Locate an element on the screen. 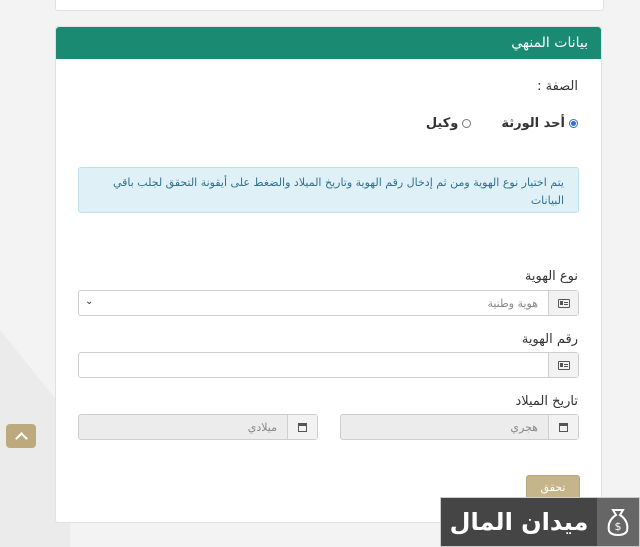  id-type-select: هوية وطنية ⌄ is located at coordinates (328, 303).